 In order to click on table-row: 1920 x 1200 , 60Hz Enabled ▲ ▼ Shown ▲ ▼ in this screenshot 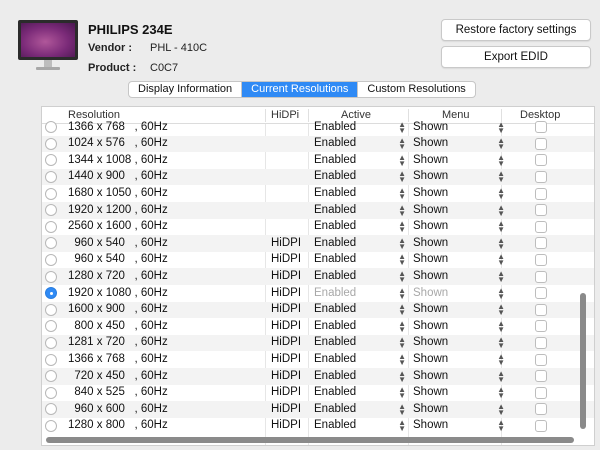, I will do `click(318, 210)`.